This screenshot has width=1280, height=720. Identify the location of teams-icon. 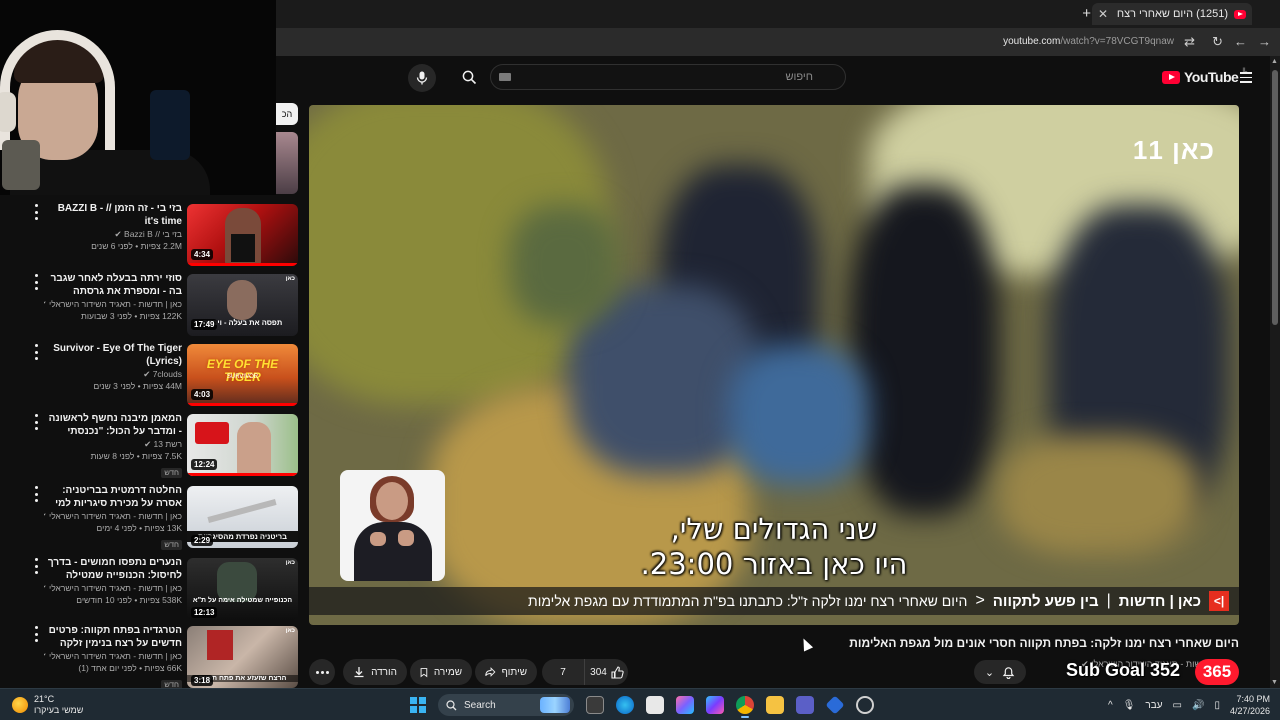
(805, 705).